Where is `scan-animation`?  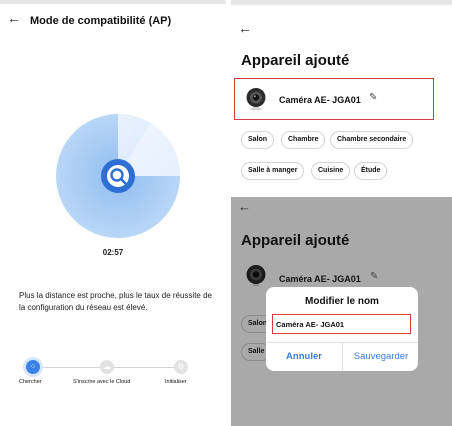 scan-animation is located at coordinates (118, 176).